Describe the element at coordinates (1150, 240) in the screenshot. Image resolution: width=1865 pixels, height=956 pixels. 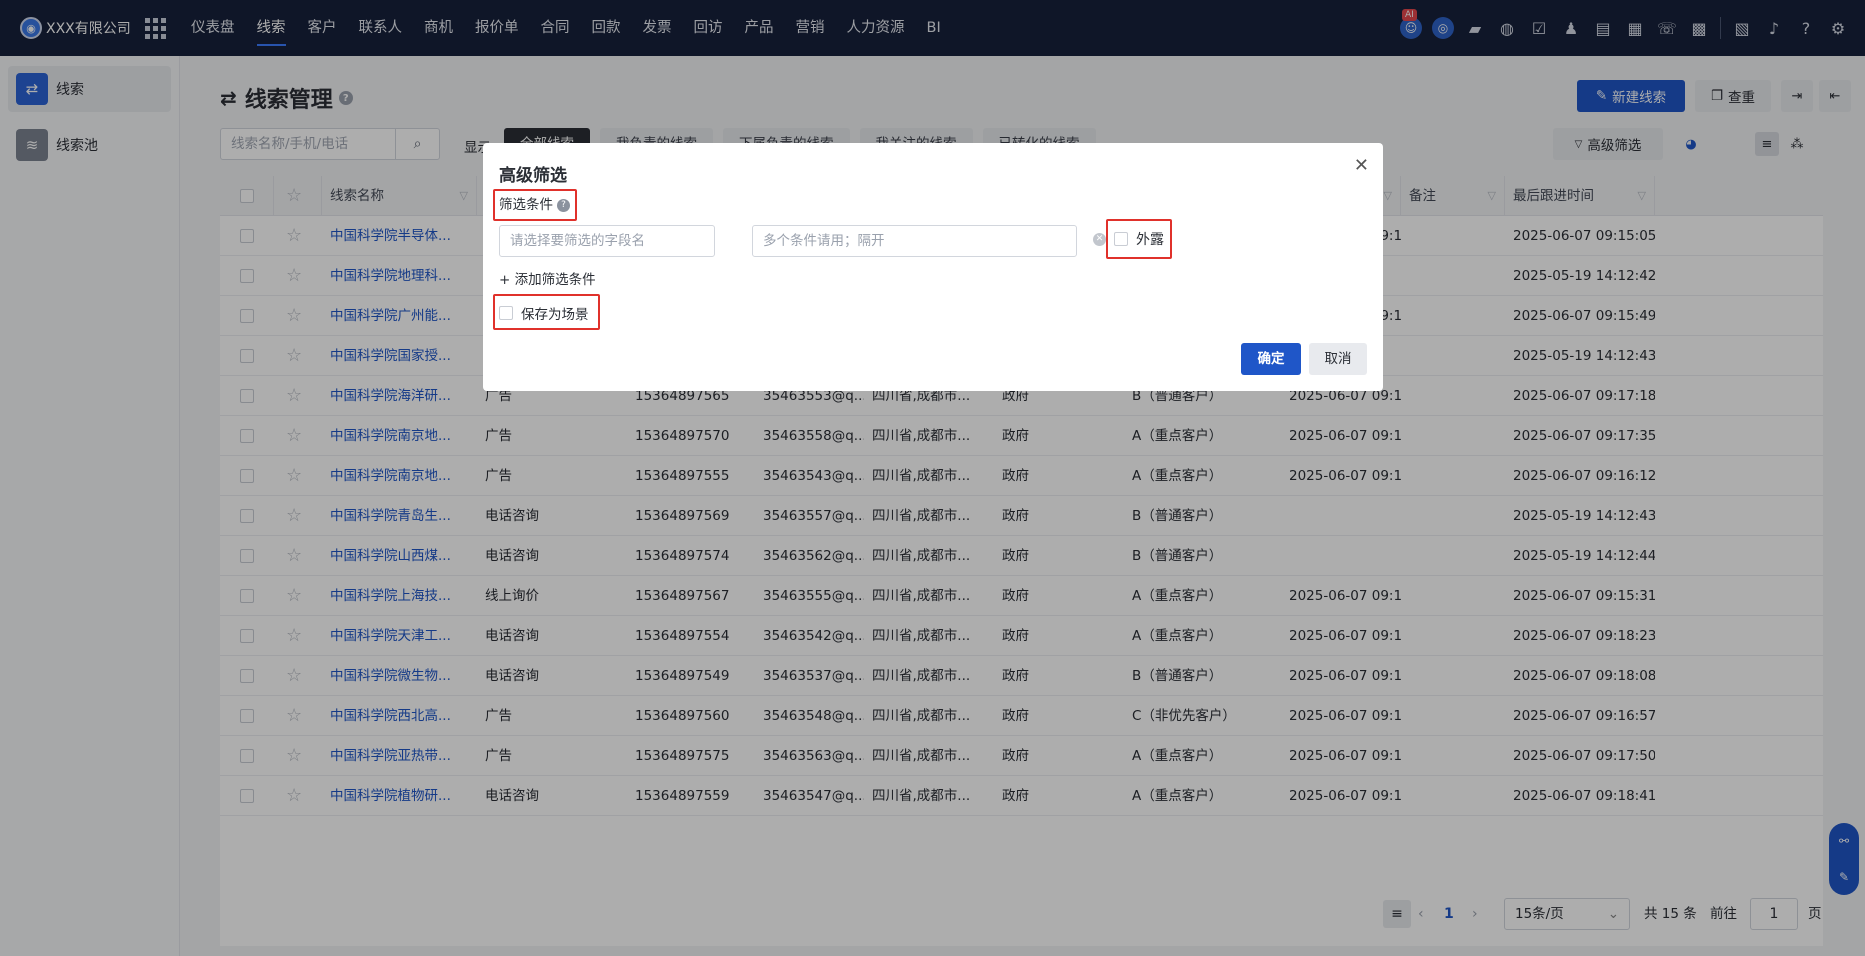
I see `expose-label: 外露` at that location.